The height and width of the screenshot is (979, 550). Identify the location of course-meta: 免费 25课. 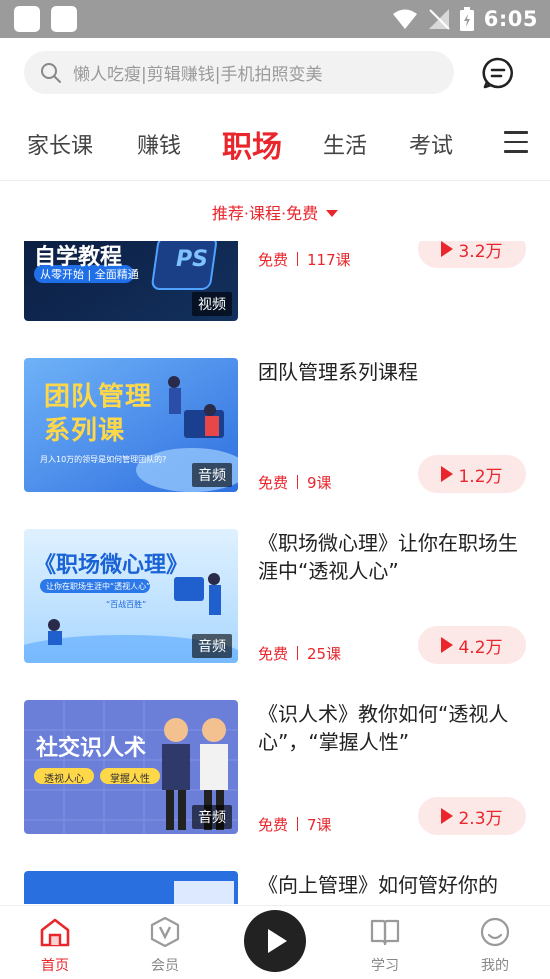
(299, 653).